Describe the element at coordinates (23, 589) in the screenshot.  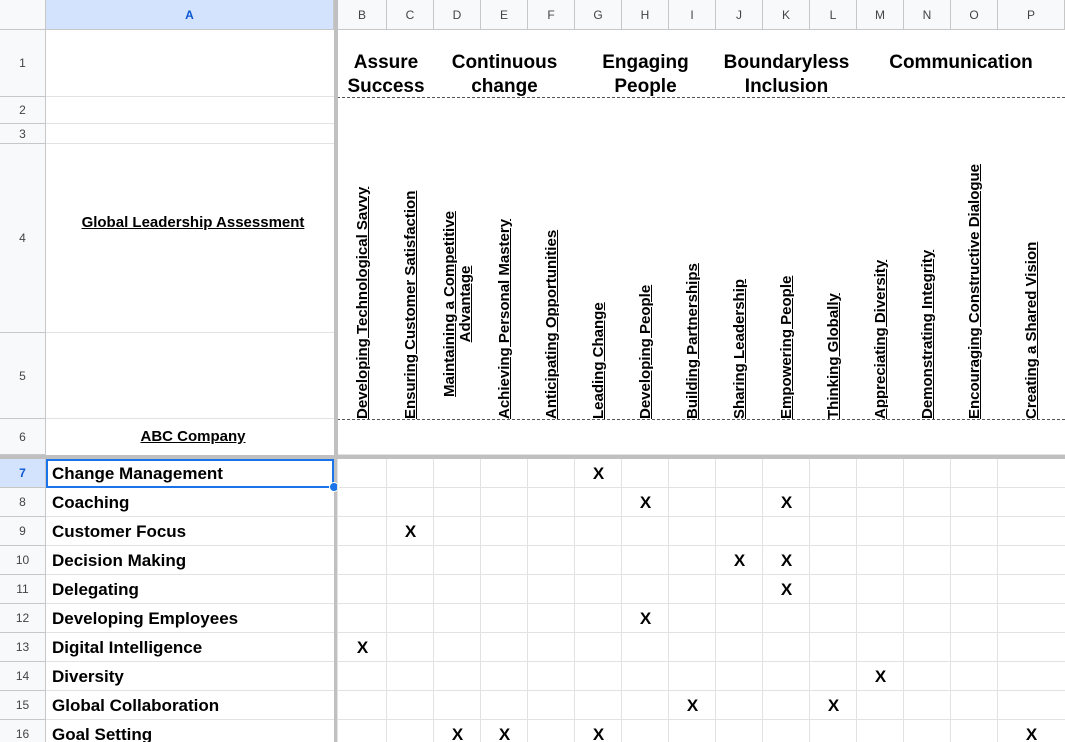
I see `row-header-11: 11` at that location.